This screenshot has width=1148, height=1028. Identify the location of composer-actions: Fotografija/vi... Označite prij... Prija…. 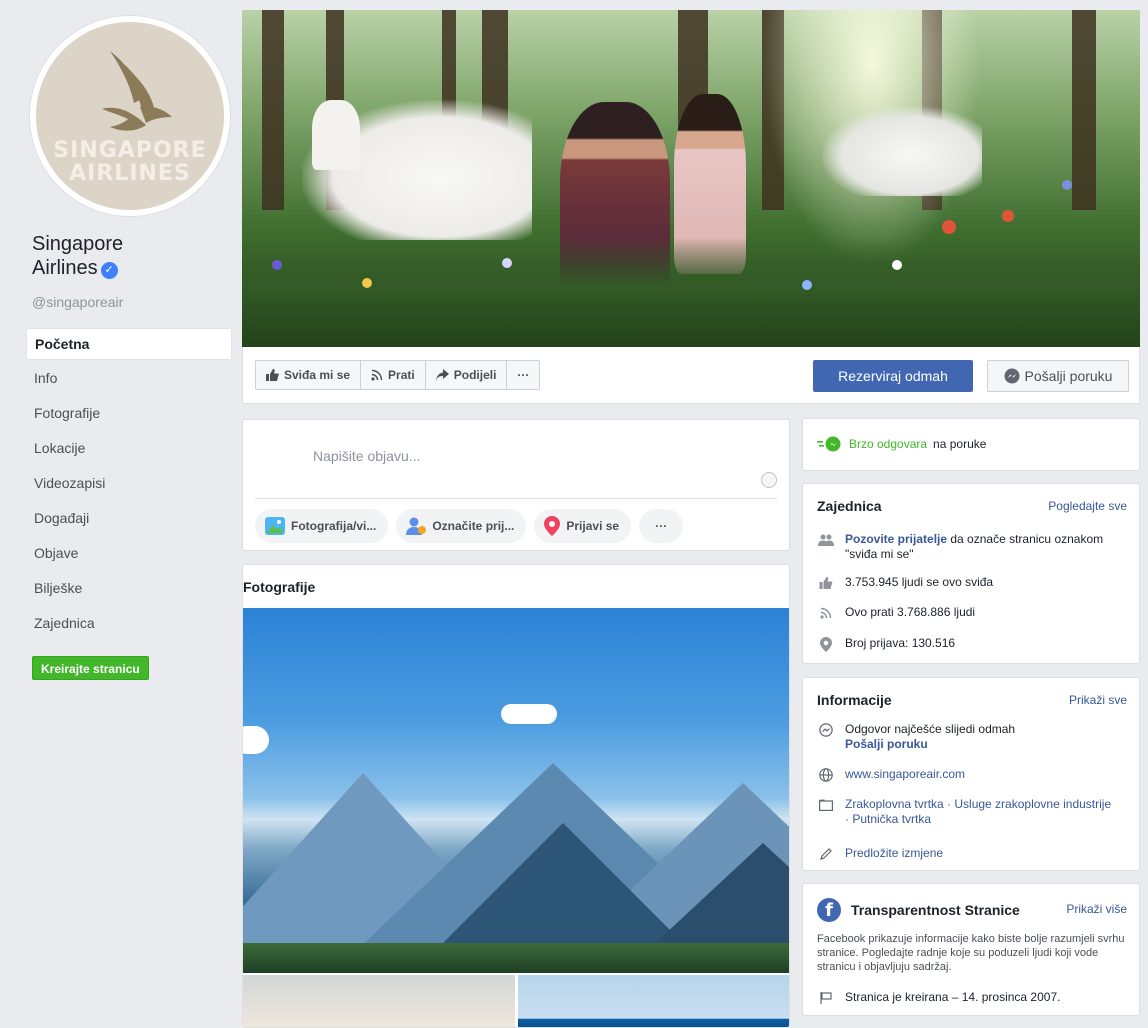
(469, 526).